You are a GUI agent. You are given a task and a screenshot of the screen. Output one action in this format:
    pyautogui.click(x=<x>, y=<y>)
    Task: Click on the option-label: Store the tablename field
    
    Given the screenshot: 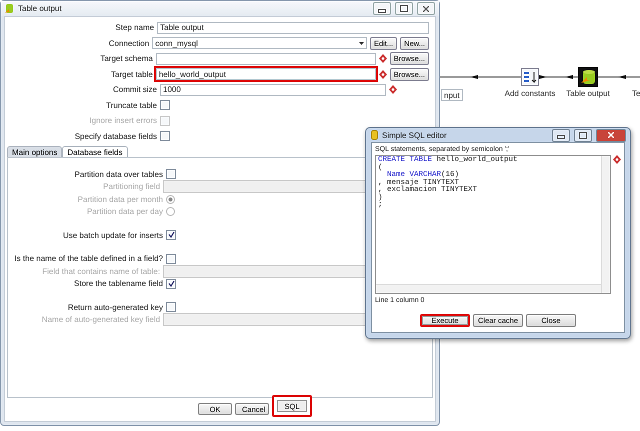 What is the action you would take?
    pyautogui.click(x=118, y=283)
    